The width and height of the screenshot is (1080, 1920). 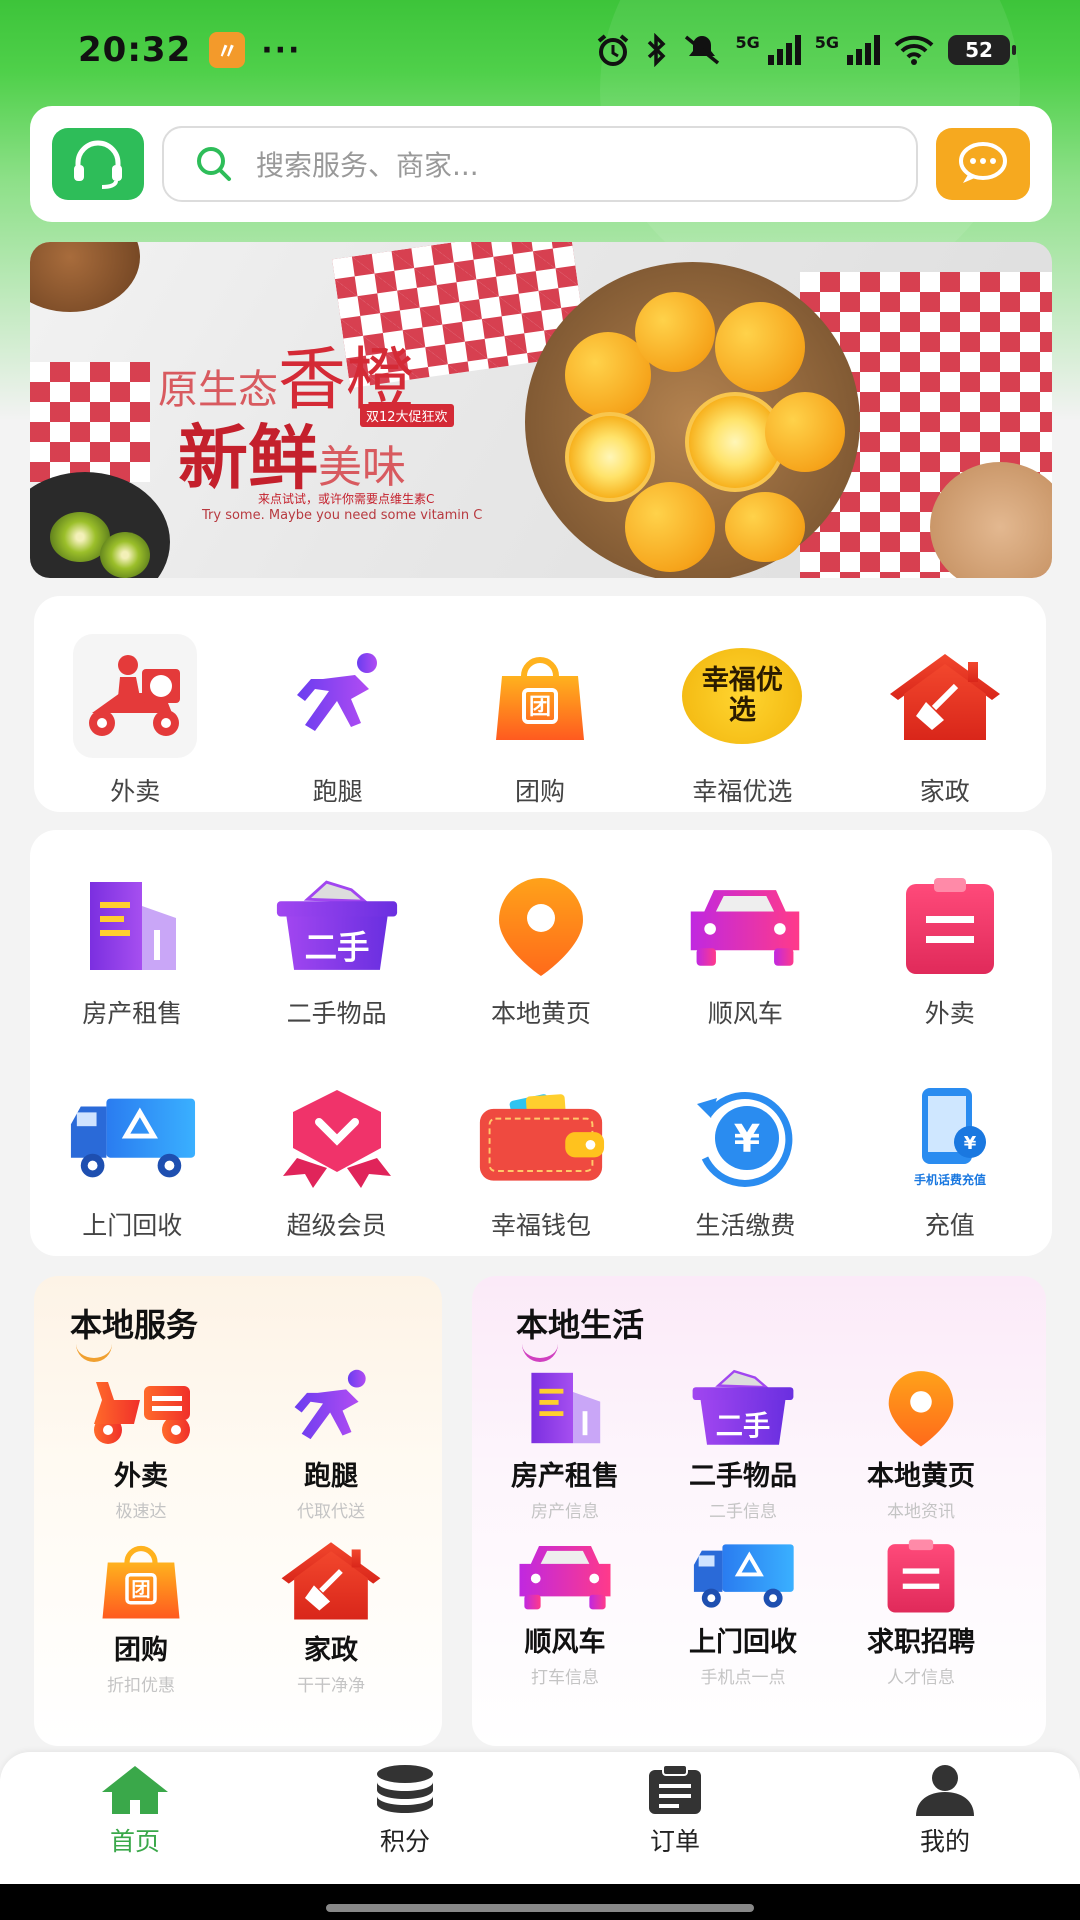 I want to click on grid-item-label: 幸福钱包, so click(x=540, y=1225).